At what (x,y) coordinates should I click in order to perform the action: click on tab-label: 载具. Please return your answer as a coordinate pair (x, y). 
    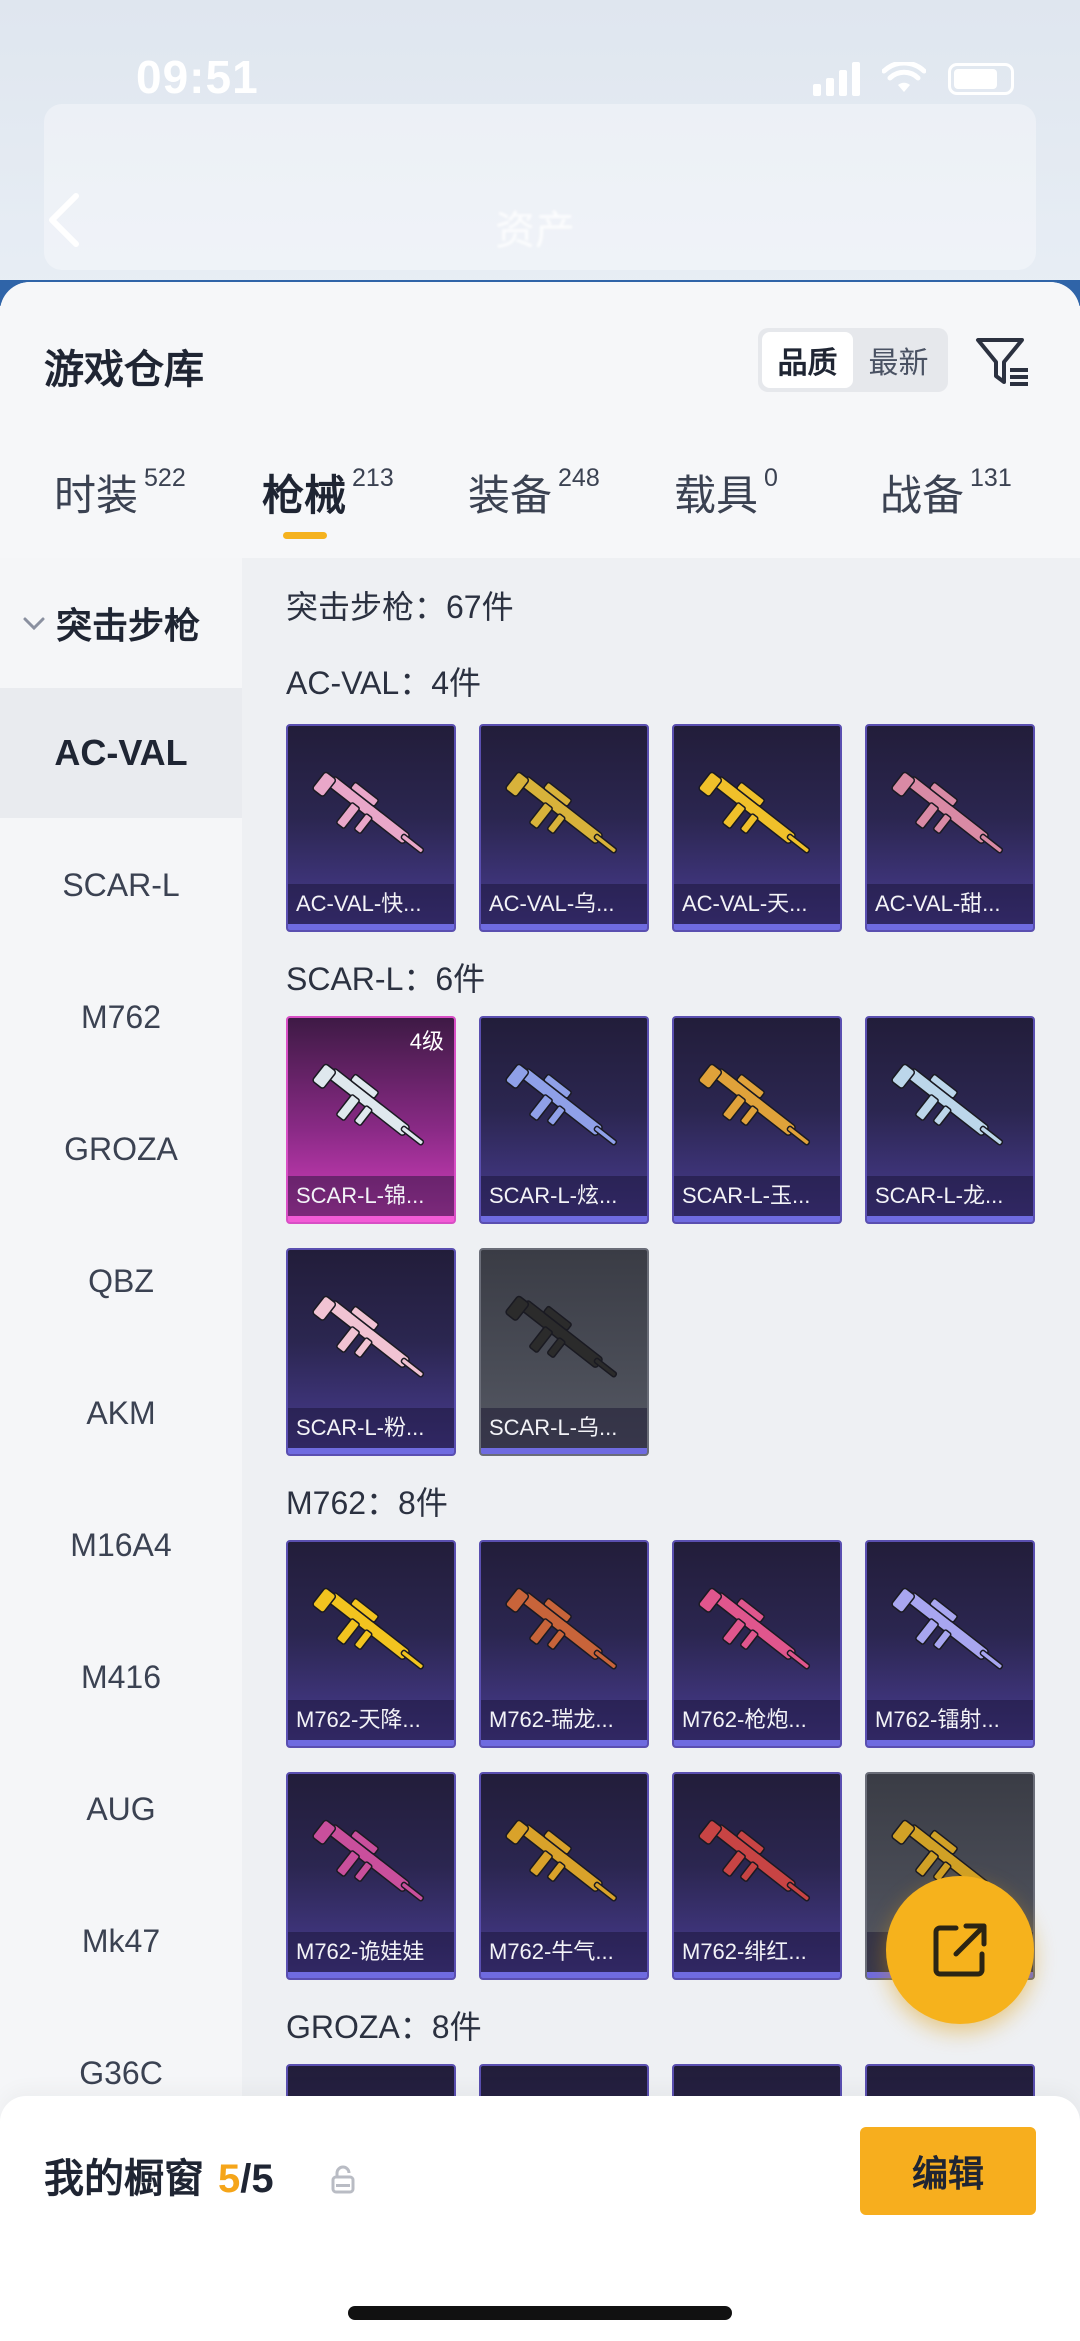
    Looking at the image, I should click on (716, 495).